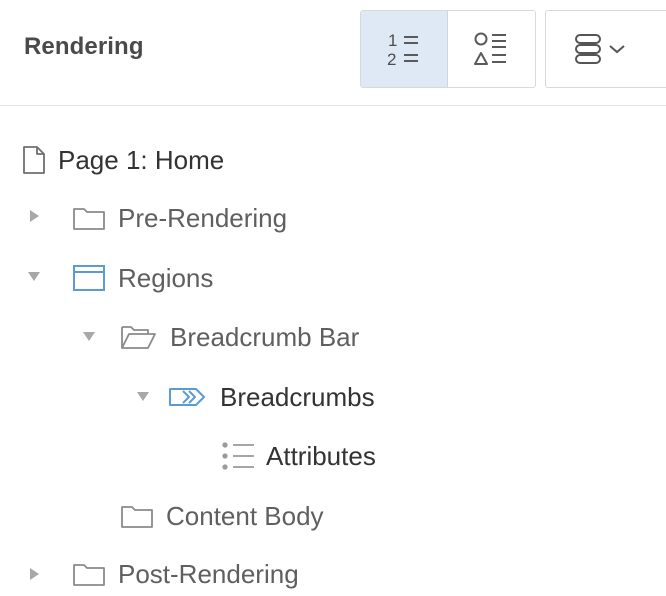  I want to click on tree-item-label: Page 1: Home, so click(141, 160).